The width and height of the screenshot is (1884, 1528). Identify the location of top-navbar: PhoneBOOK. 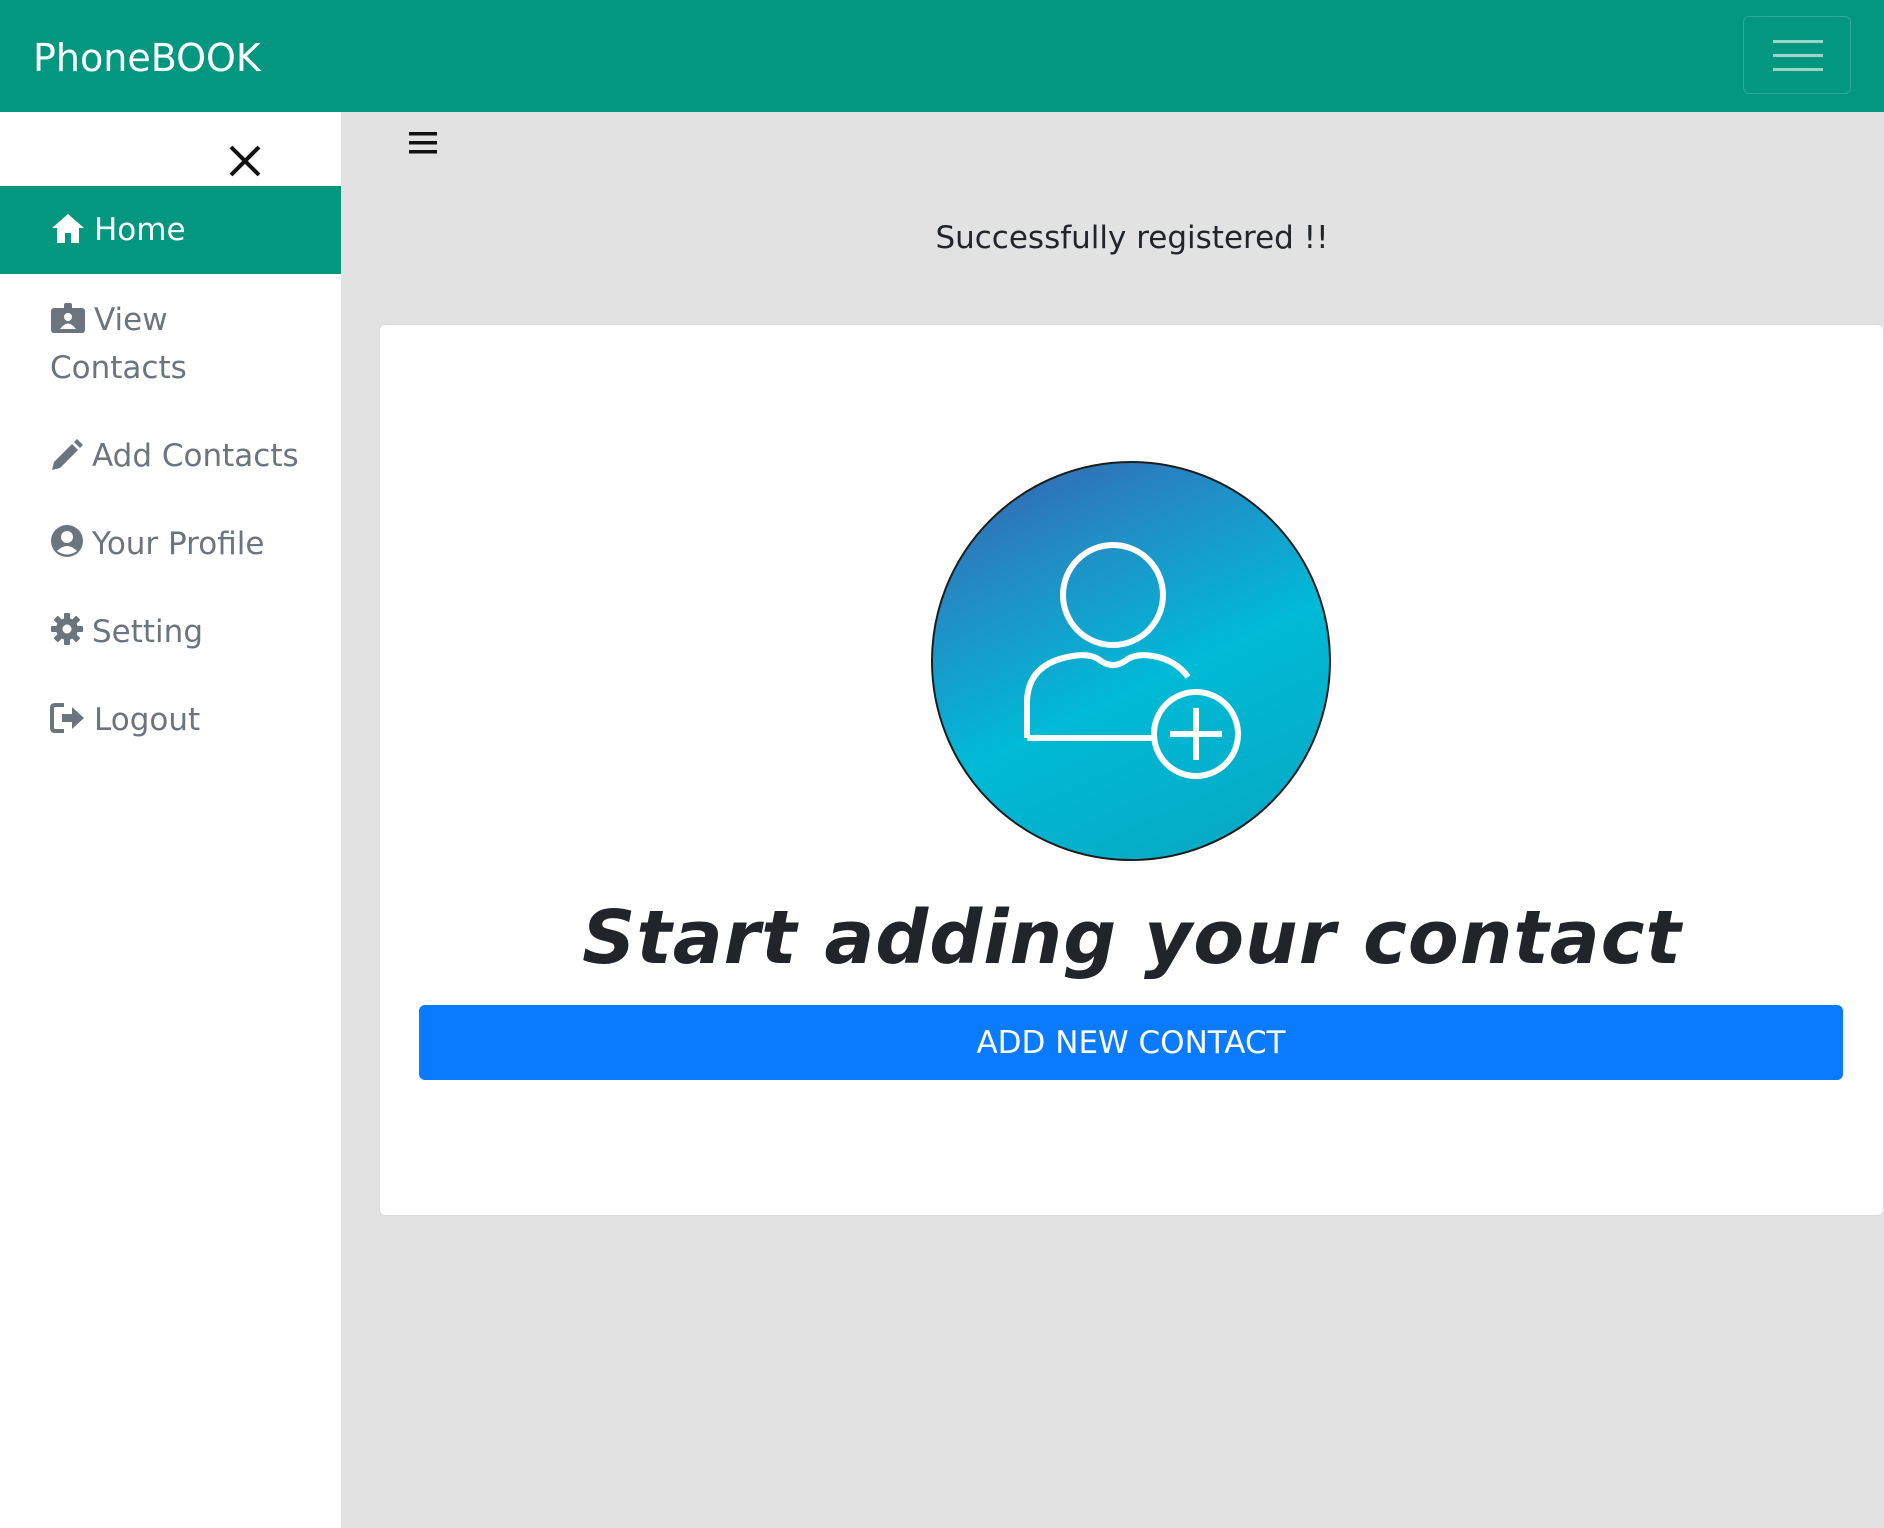
(942, 56).